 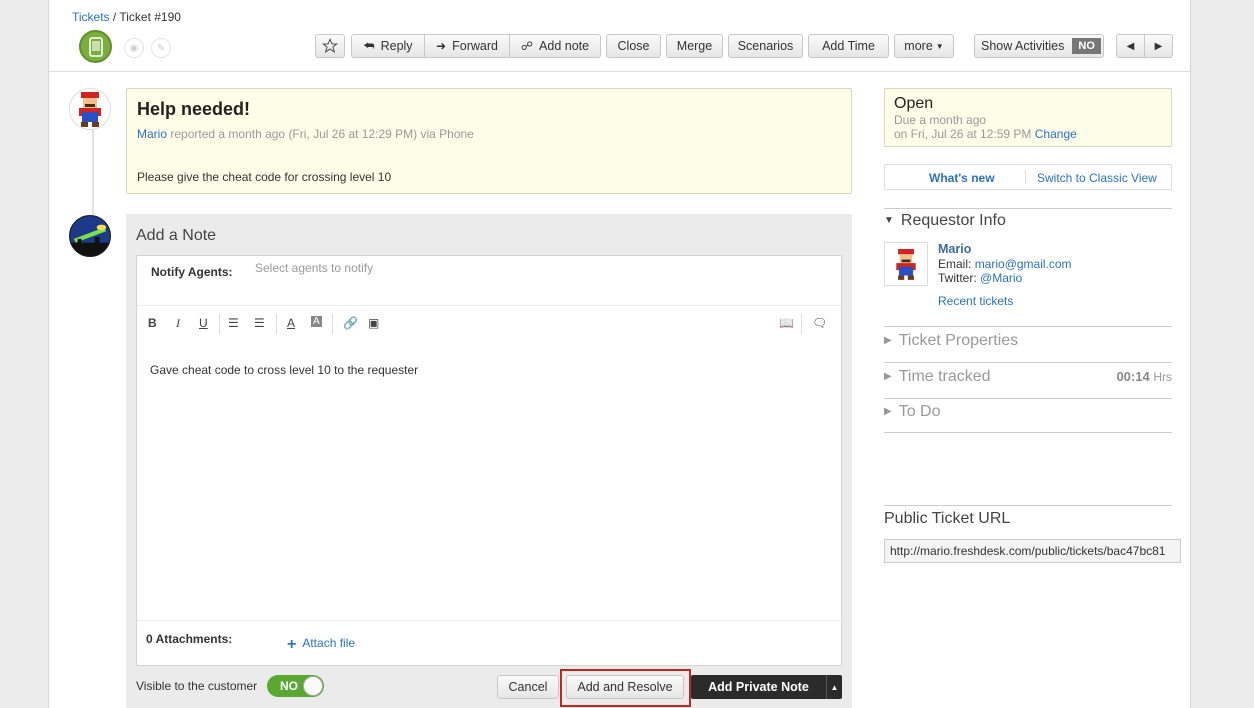 I want to click on plus-icon: +, so click(x=292, y=644).